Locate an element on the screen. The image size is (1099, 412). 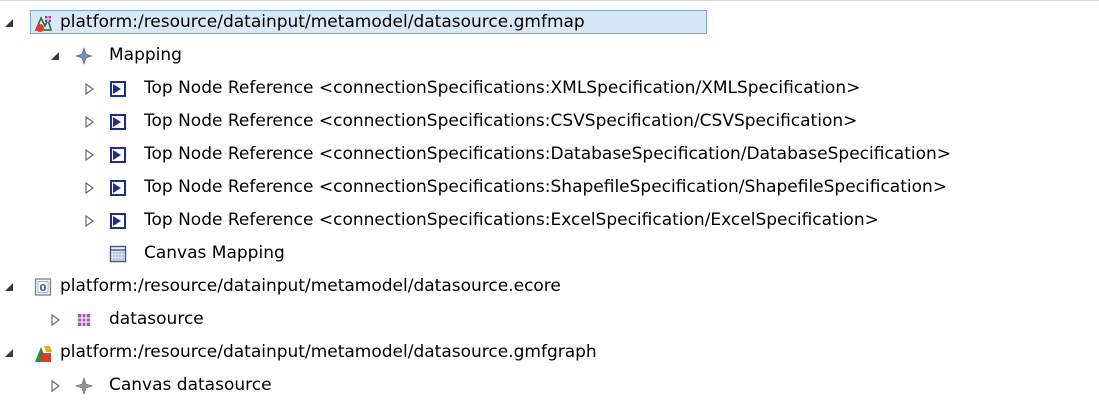
top-border is located at coordinates (549, 0).